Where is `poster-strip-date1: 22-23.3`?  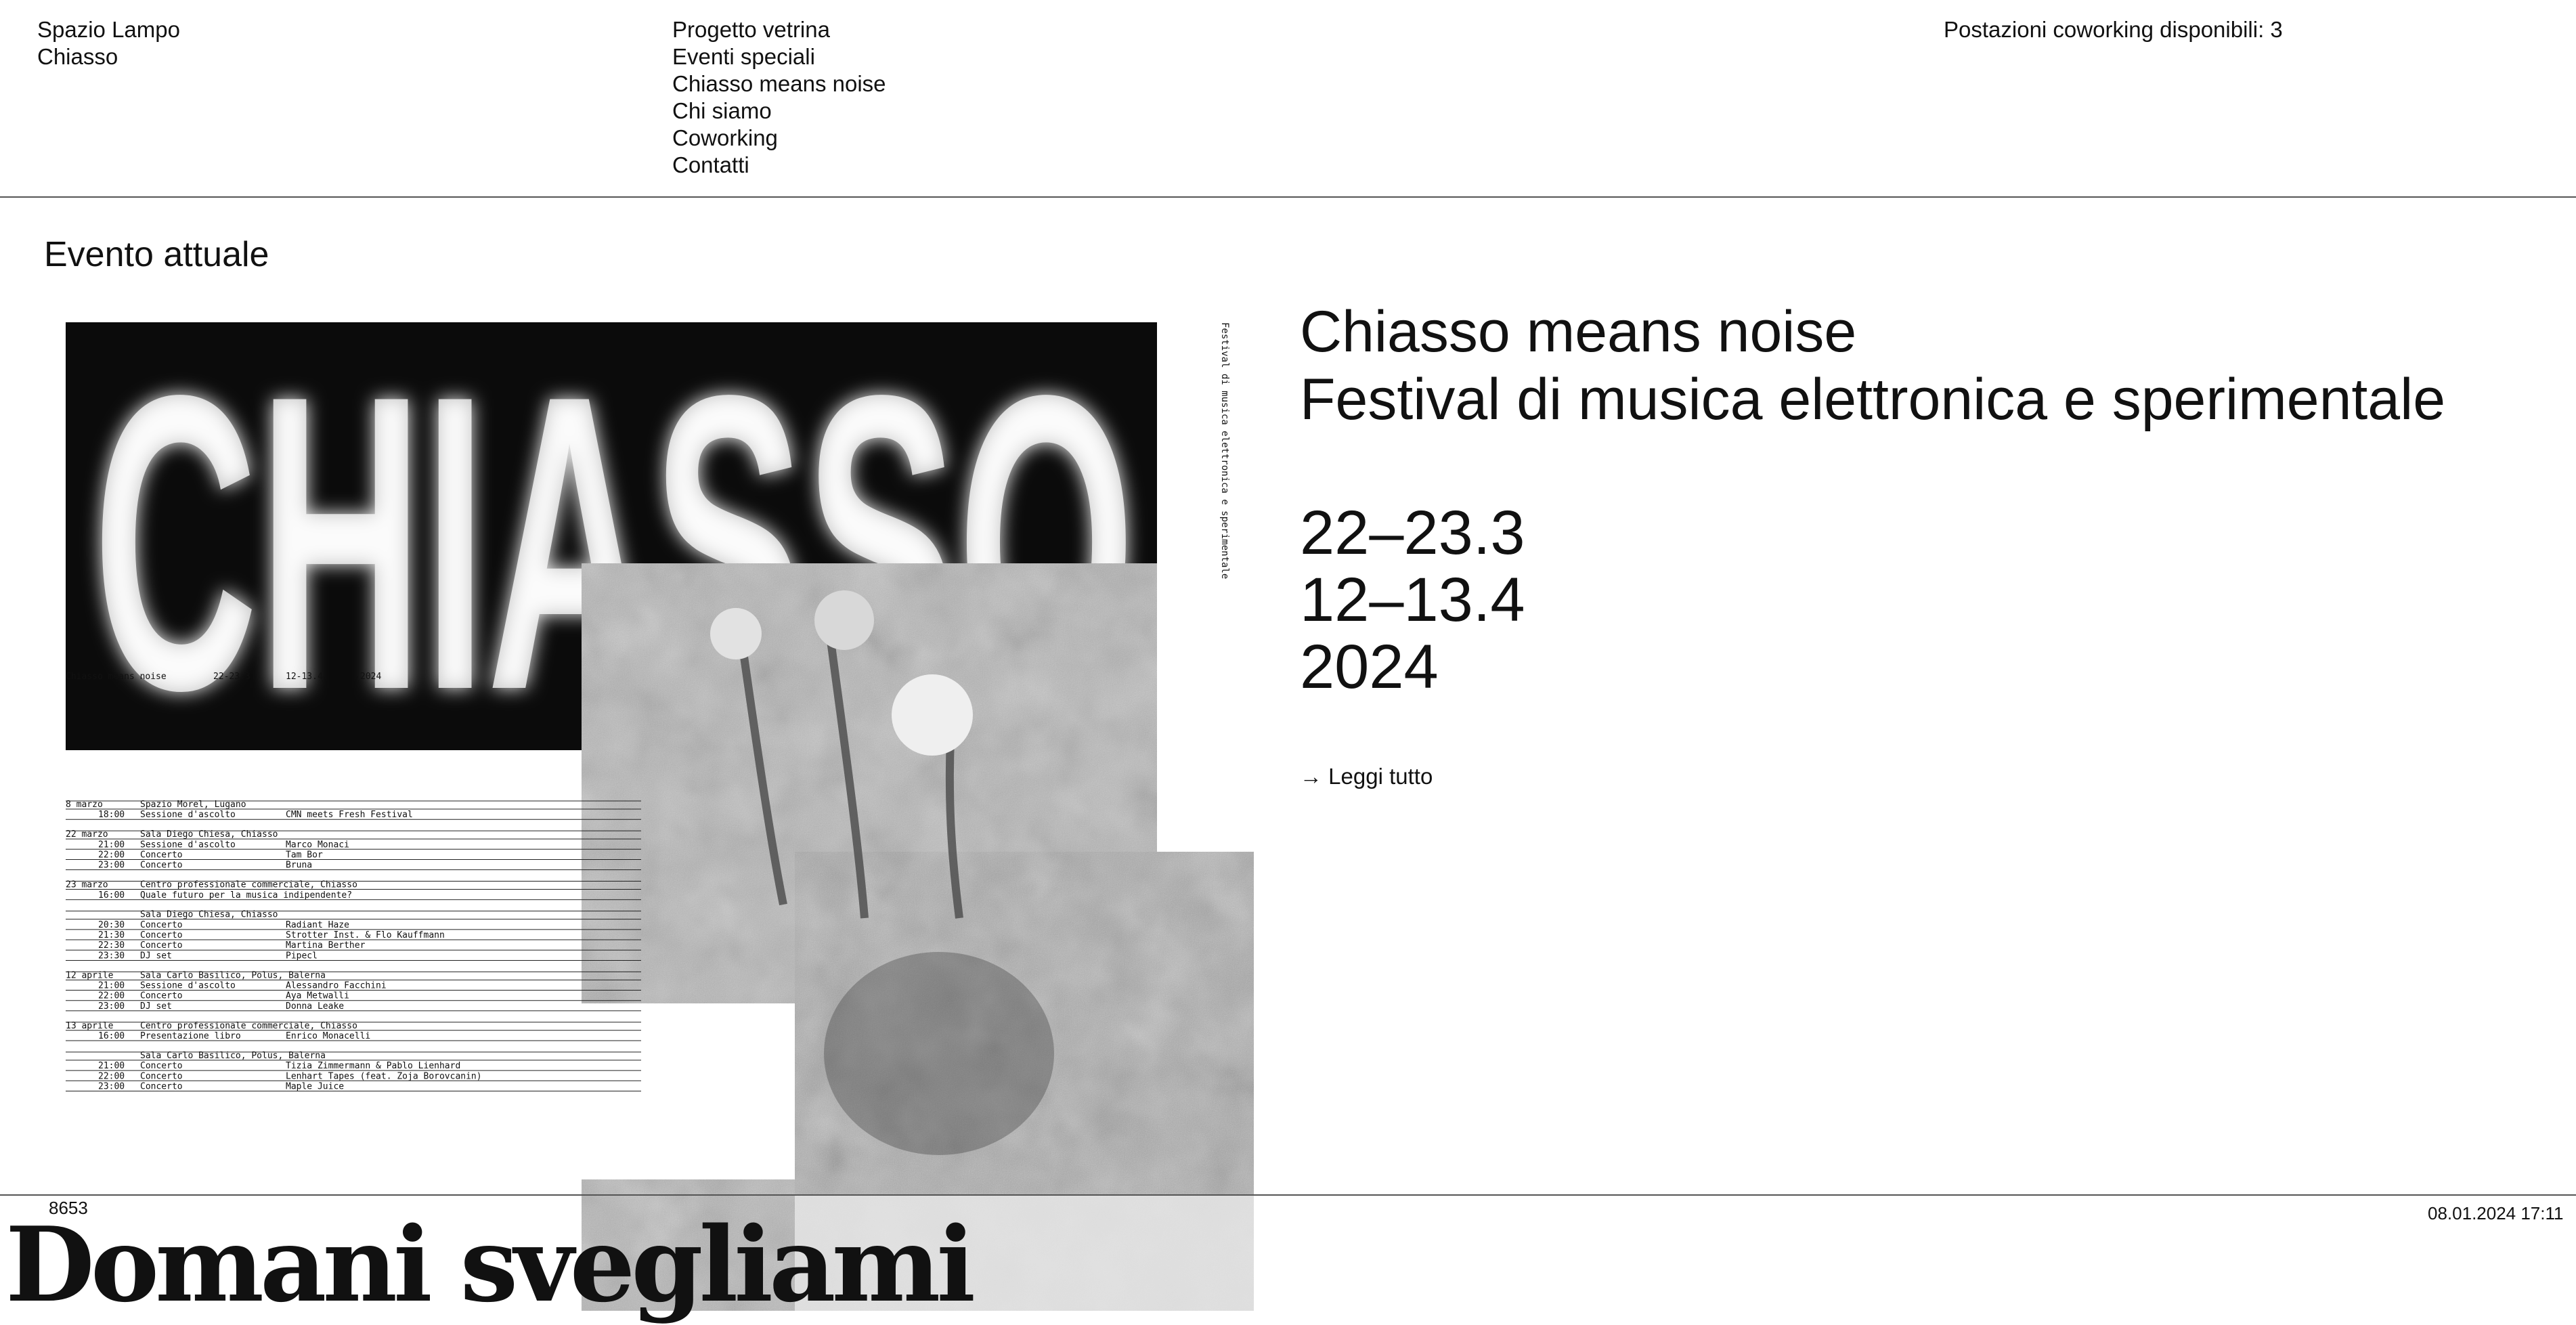
poster-strip-date1: 22-23.3 is located at coordinates (231, 677).